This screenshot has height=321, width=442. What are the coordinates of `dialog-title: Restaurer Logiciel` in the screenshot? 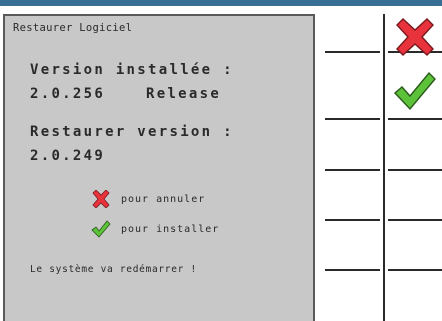 It's located at (73, 28).